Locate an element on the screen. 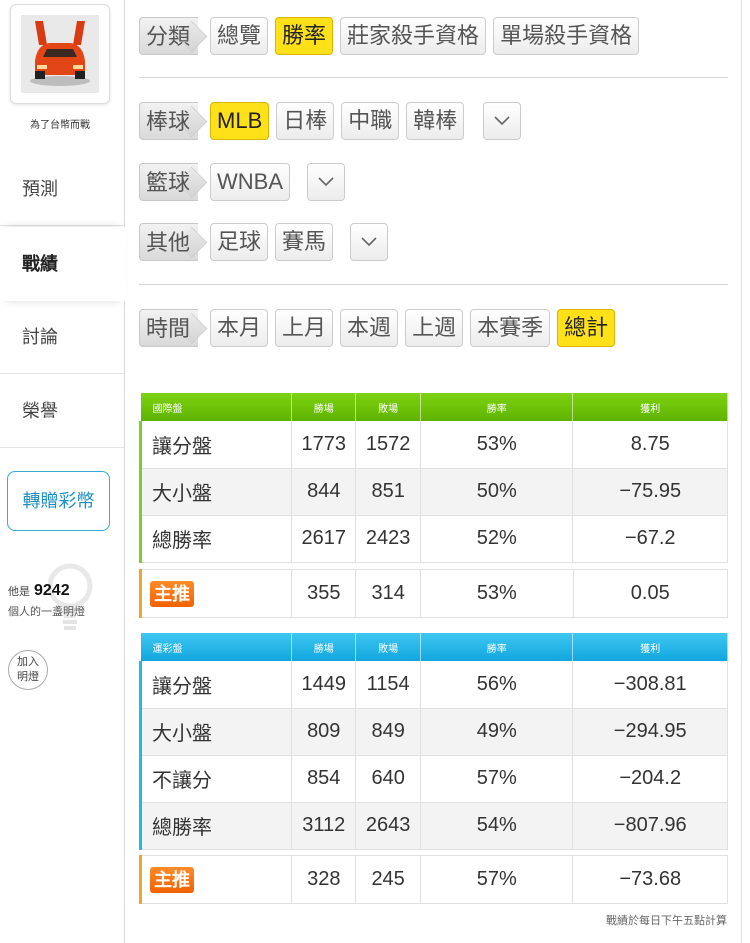  filter-baseball: 棒球 MLB 日棒 中職 韓棒 is located at coordinates (330, 121).